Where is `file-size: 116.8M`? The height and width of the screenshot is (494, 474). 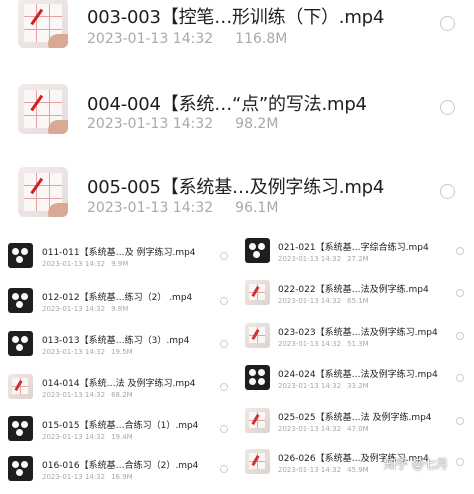 file-size: 116.8M is located at coordinates (261, 39).